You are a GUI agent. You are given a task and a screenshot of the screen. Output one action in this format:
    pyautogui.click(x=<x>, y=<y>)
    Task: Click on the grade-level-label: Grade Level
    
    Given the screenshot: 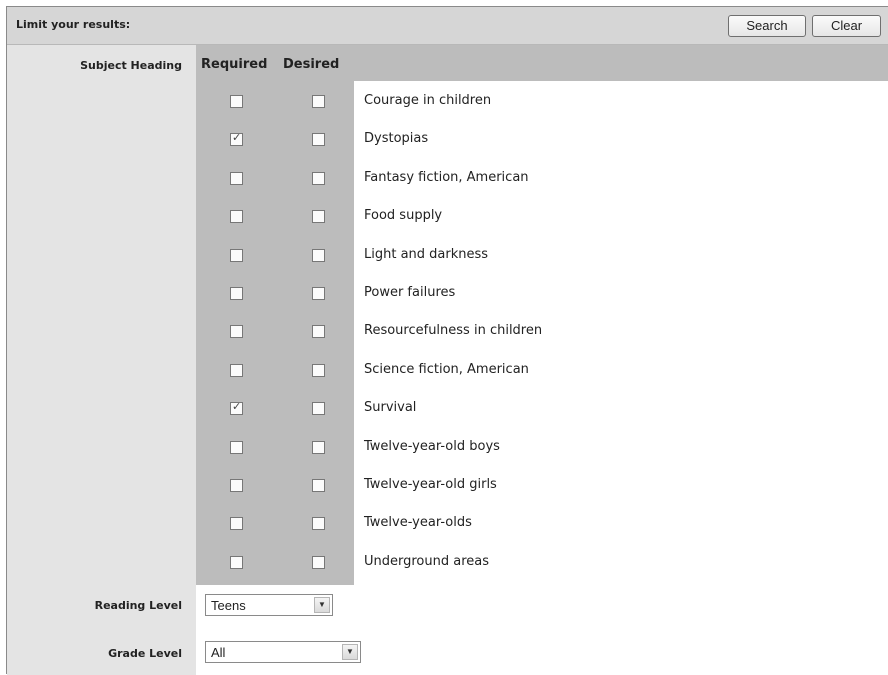 What is the action you would take?
    pyautogui.click(x=145, y=653)
    